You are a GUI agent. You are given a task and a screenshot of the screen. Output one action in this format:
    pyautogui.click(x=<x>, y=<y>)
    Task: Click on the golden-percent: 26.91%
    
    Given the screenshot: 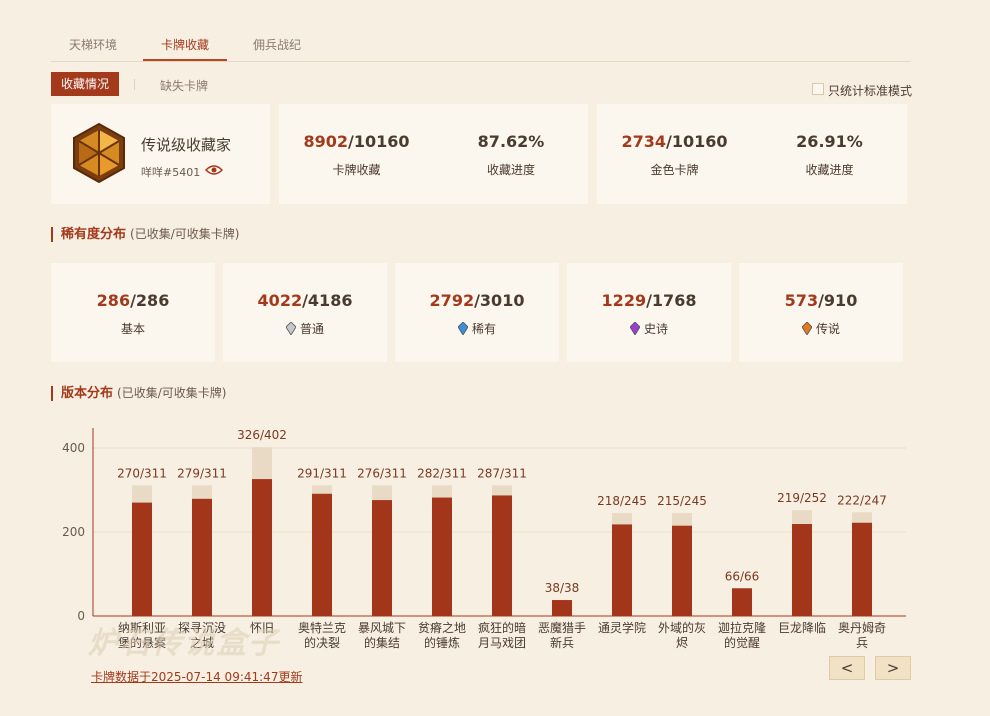 What is the action you would take?
    pyautogui.click(x=829, y=141)
    